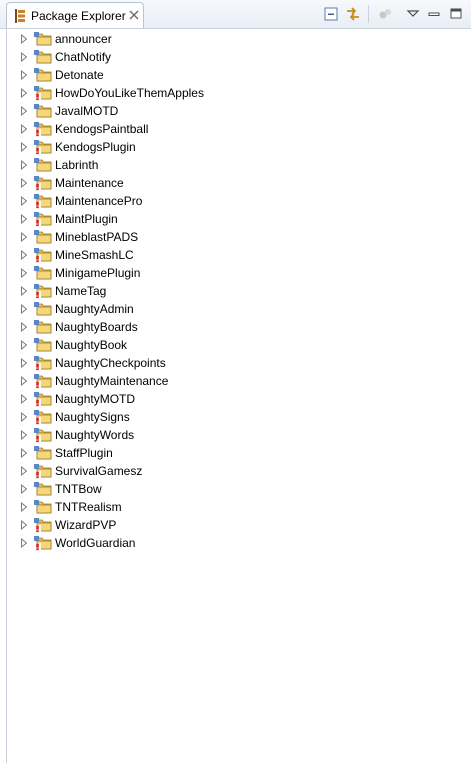  What do you see at coordinates (20, 16) in the screenshot?
I see `package-explorer-icon` at bounding box center [20, 16].